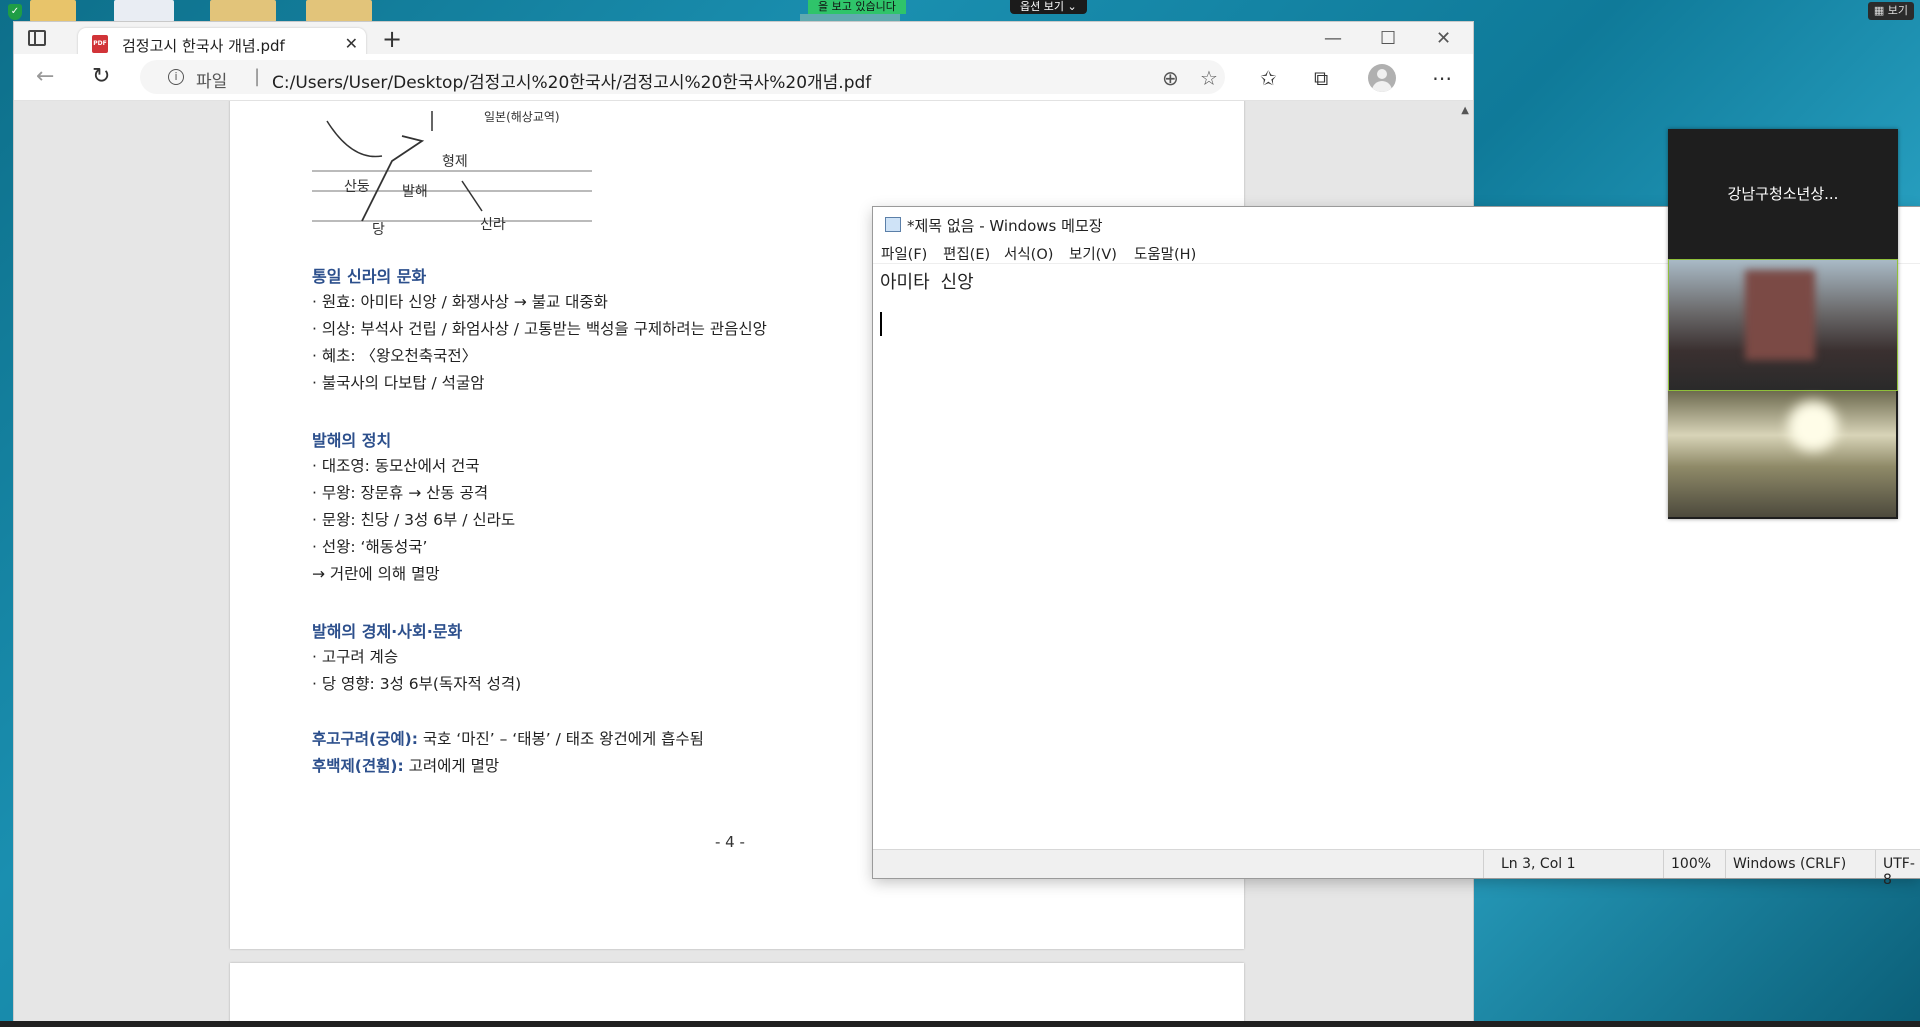 The image size is (1920, 1027). I want to click on section-line: · 불국사의 다보탑 / 석굴암, so click(398, 383).